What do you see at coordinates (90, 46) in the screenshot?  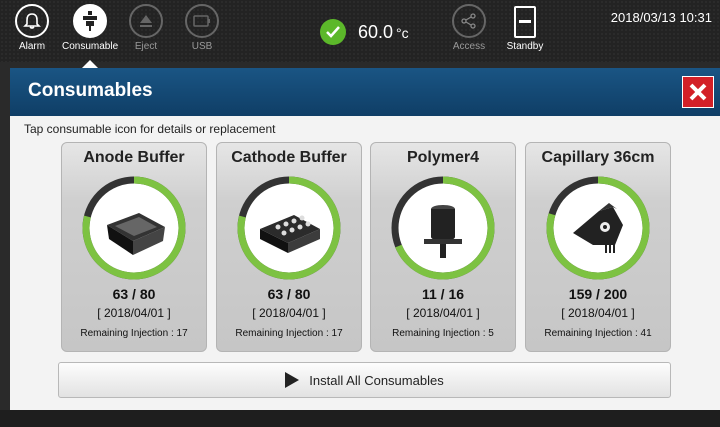 I see `consumable-label: Consumable` at bounding box center [90, 46].